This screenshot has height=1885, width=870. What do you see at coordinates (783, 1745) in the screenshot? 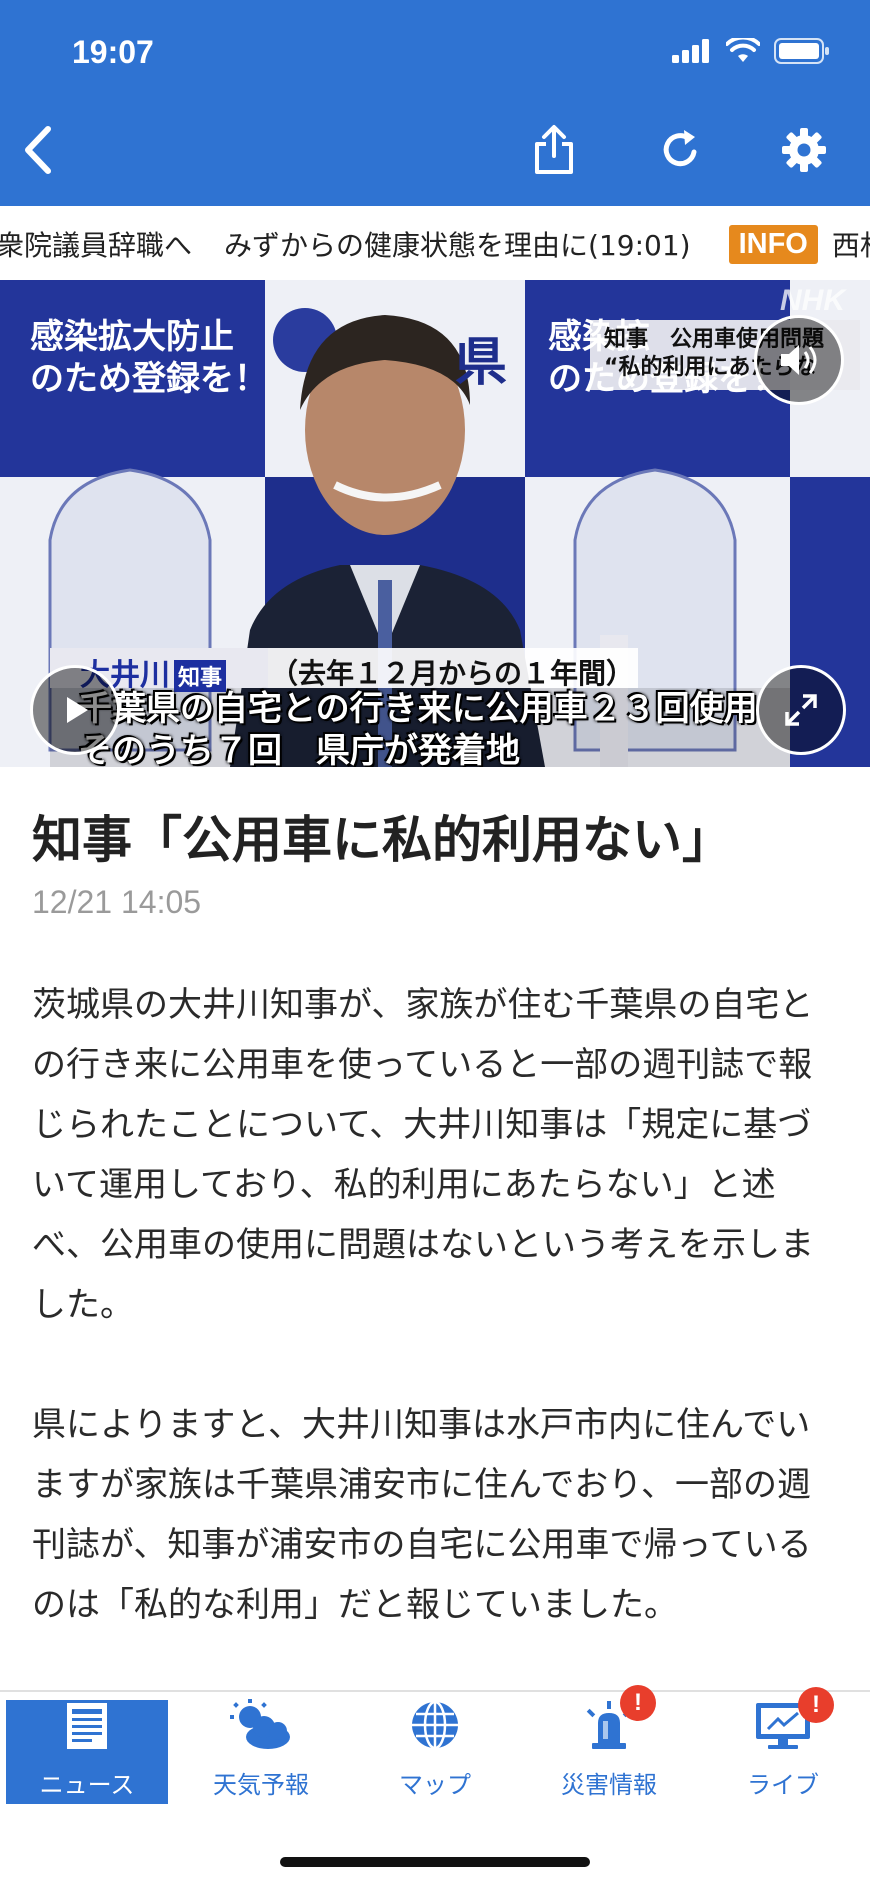
I see `tab-live: ! ライブ` at bounding box center [783, 1745].